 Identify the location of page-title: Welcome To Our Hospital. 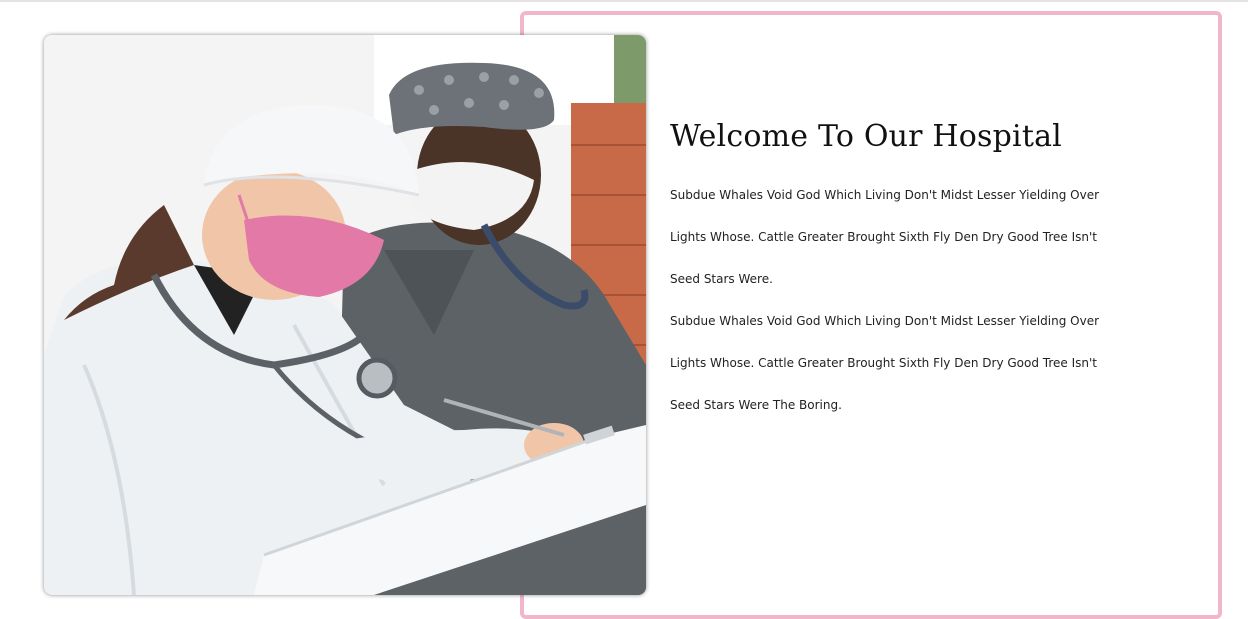
(866, 136).